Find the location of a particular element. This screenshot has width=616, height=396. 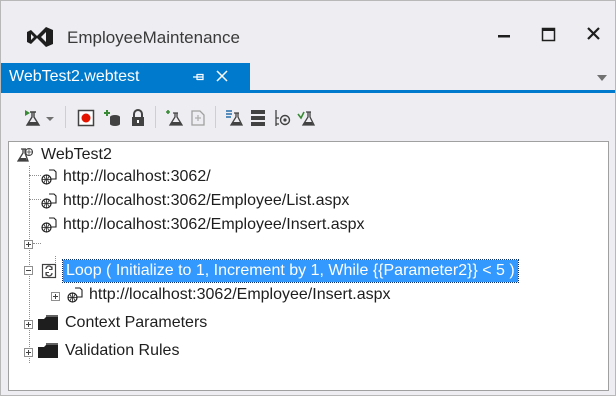

webtest-toolbar is located at coordinates (308, 116).